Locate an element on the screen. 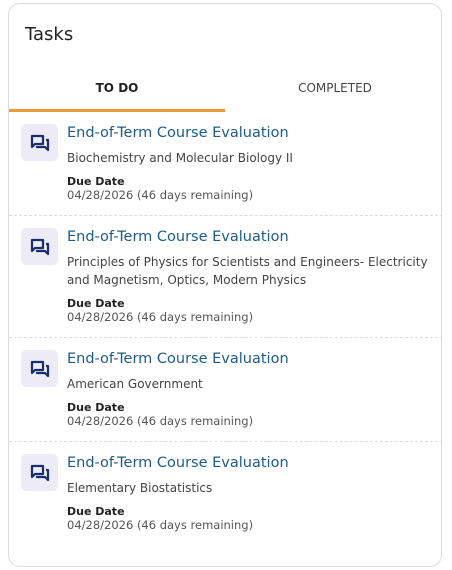 Image resolution: width=452 pixels, height=570 pixels. course-name: Elementary Biostatistics is located at coordinates (140, 488).